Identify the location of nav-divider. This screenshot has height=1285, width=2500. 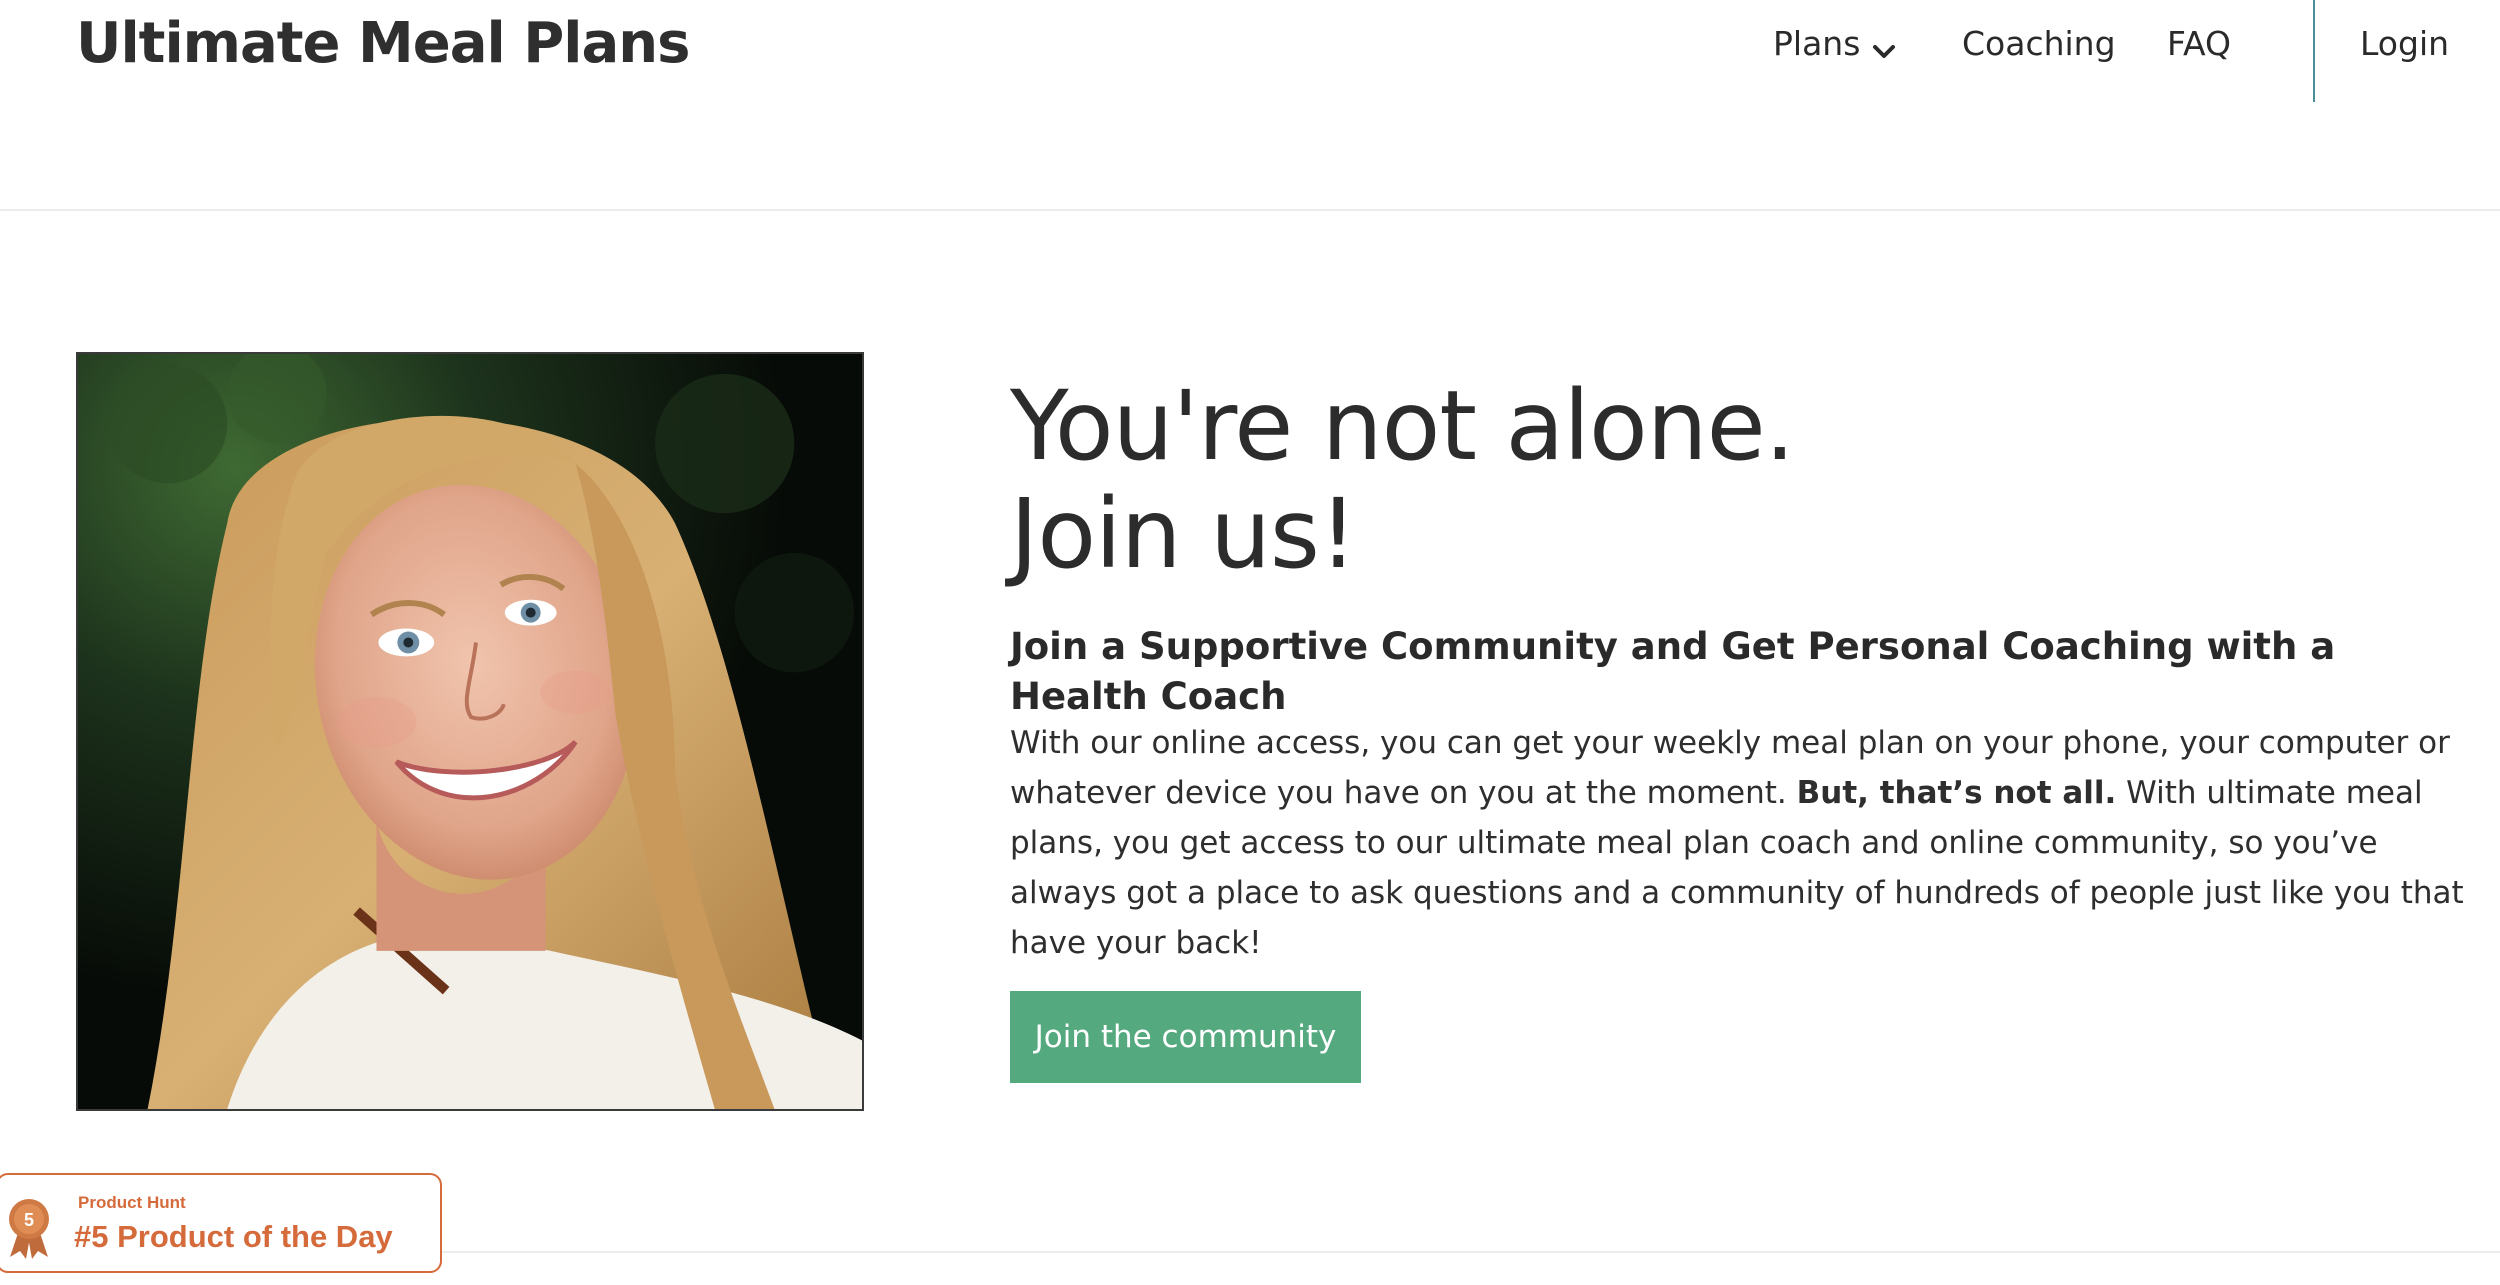
(2314, 51).